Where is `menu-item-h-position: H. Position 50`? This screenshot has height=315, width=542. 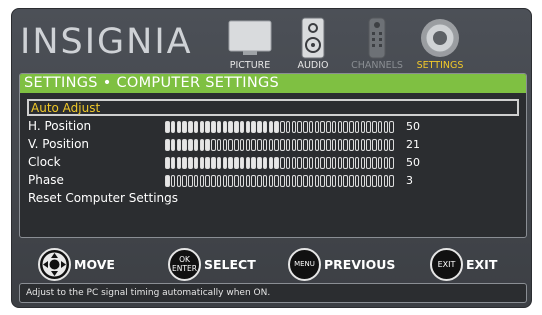 menu-item-h-position: H. Position 50 is located at coordinates (273, 126).